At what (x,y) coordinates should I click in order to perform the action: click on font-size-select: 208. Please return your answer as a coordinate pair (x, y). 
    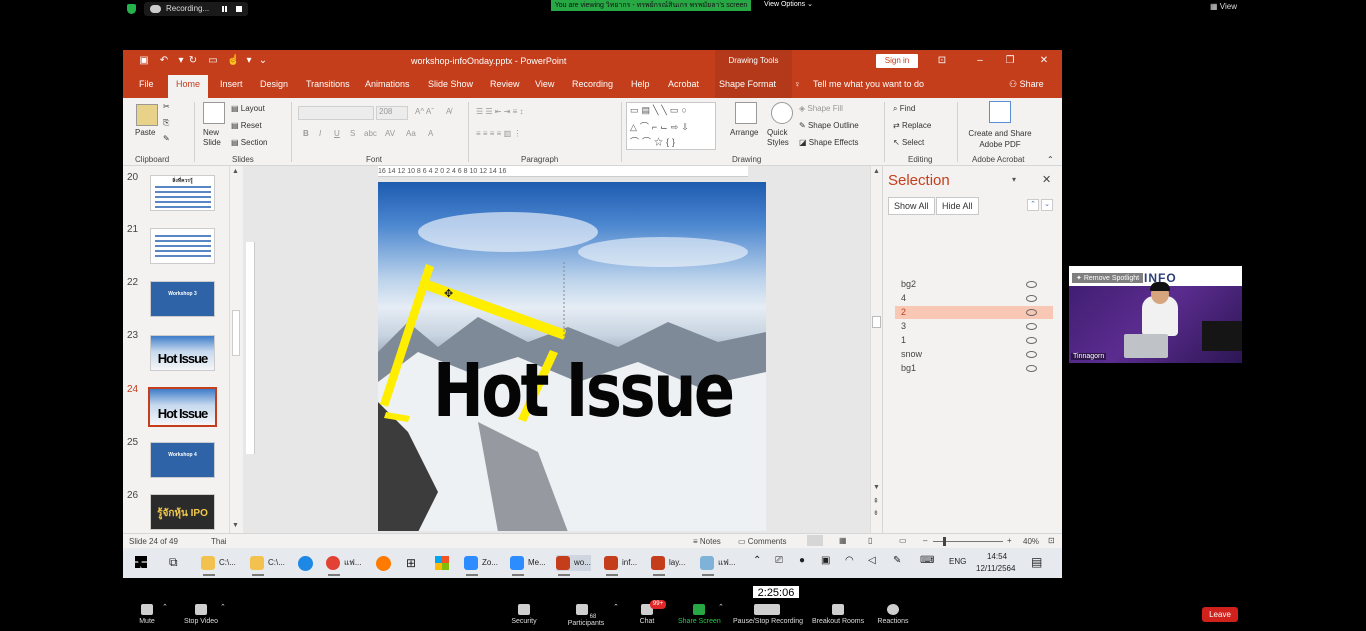
    Looking at the image, I should click on (392, 113).